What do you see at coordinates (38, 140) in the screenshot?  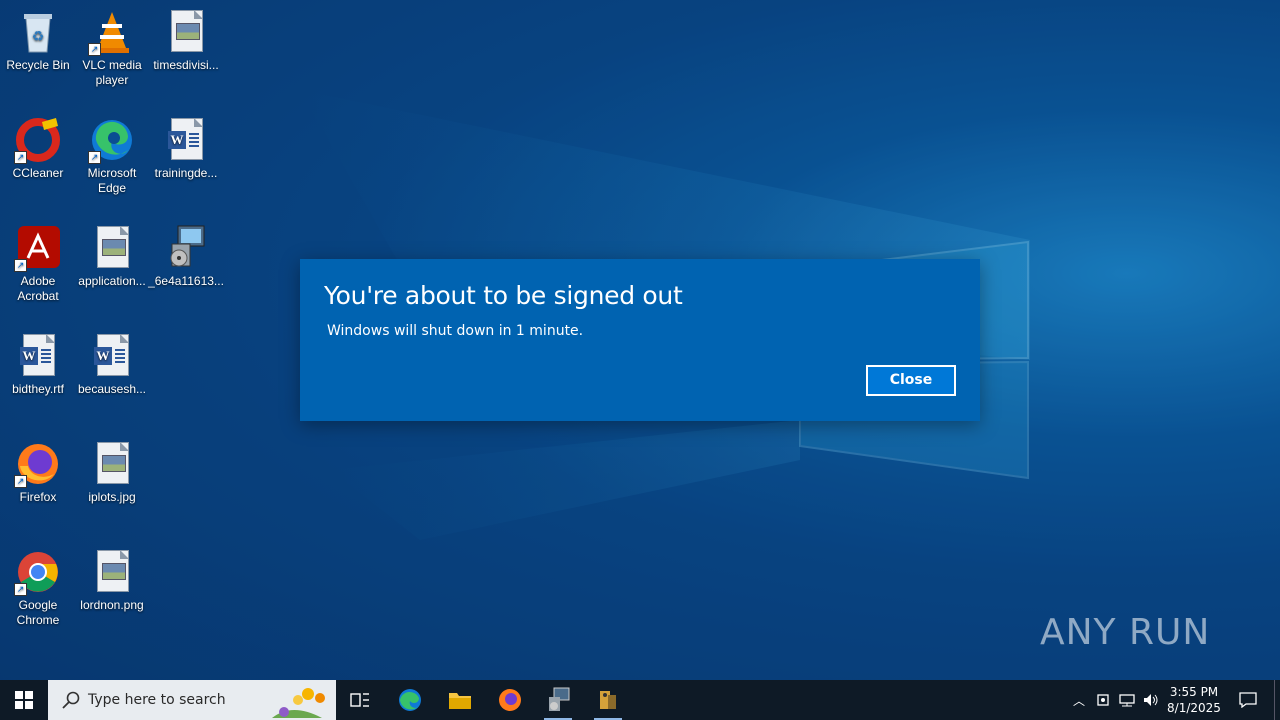 I see `ccleaner-icon: ↗` at bounding box center [38, 140].